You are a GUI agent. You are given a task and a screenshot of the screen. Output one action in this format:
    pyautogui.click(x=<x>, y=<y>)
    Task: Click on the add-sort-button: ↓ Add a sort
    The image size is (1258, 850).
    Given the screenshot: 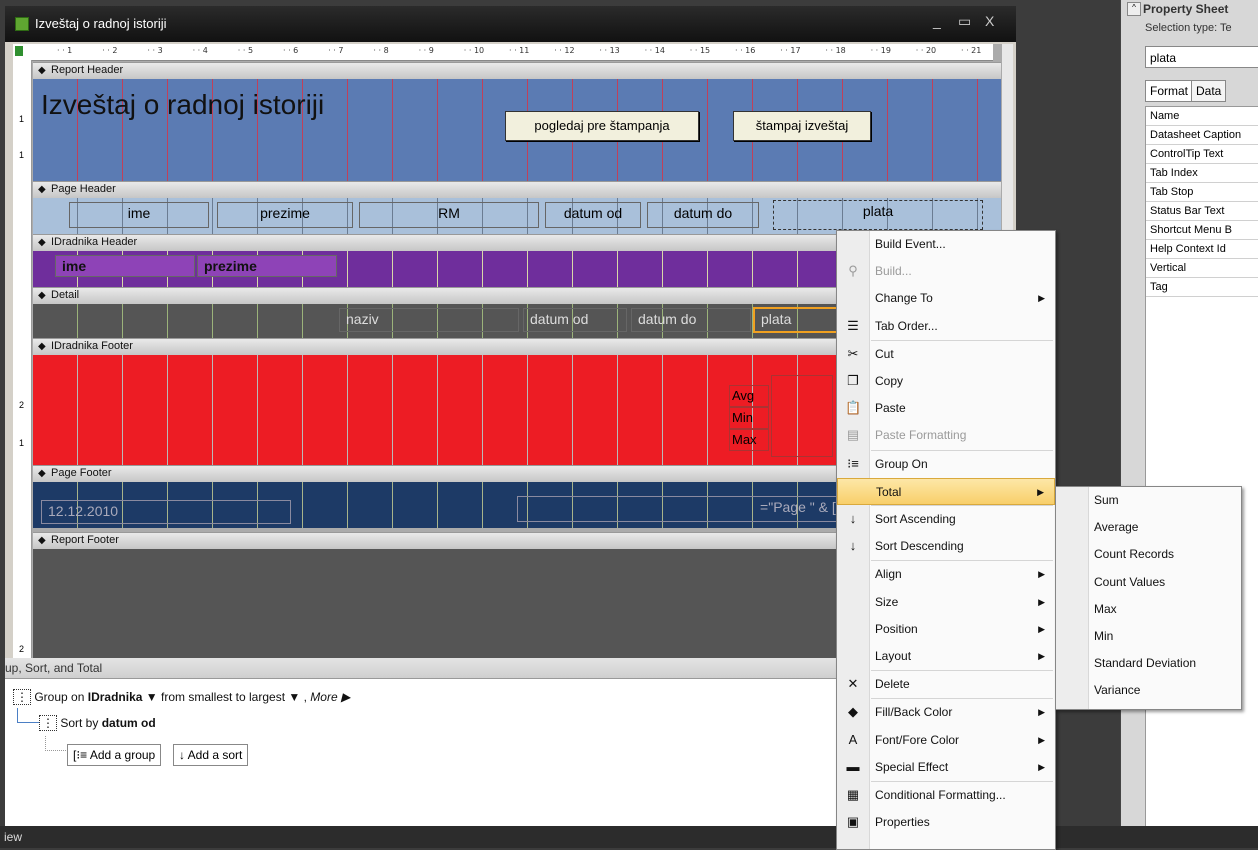 What is the action you would take?
    pyautogui.click(x=211, y=755)
    